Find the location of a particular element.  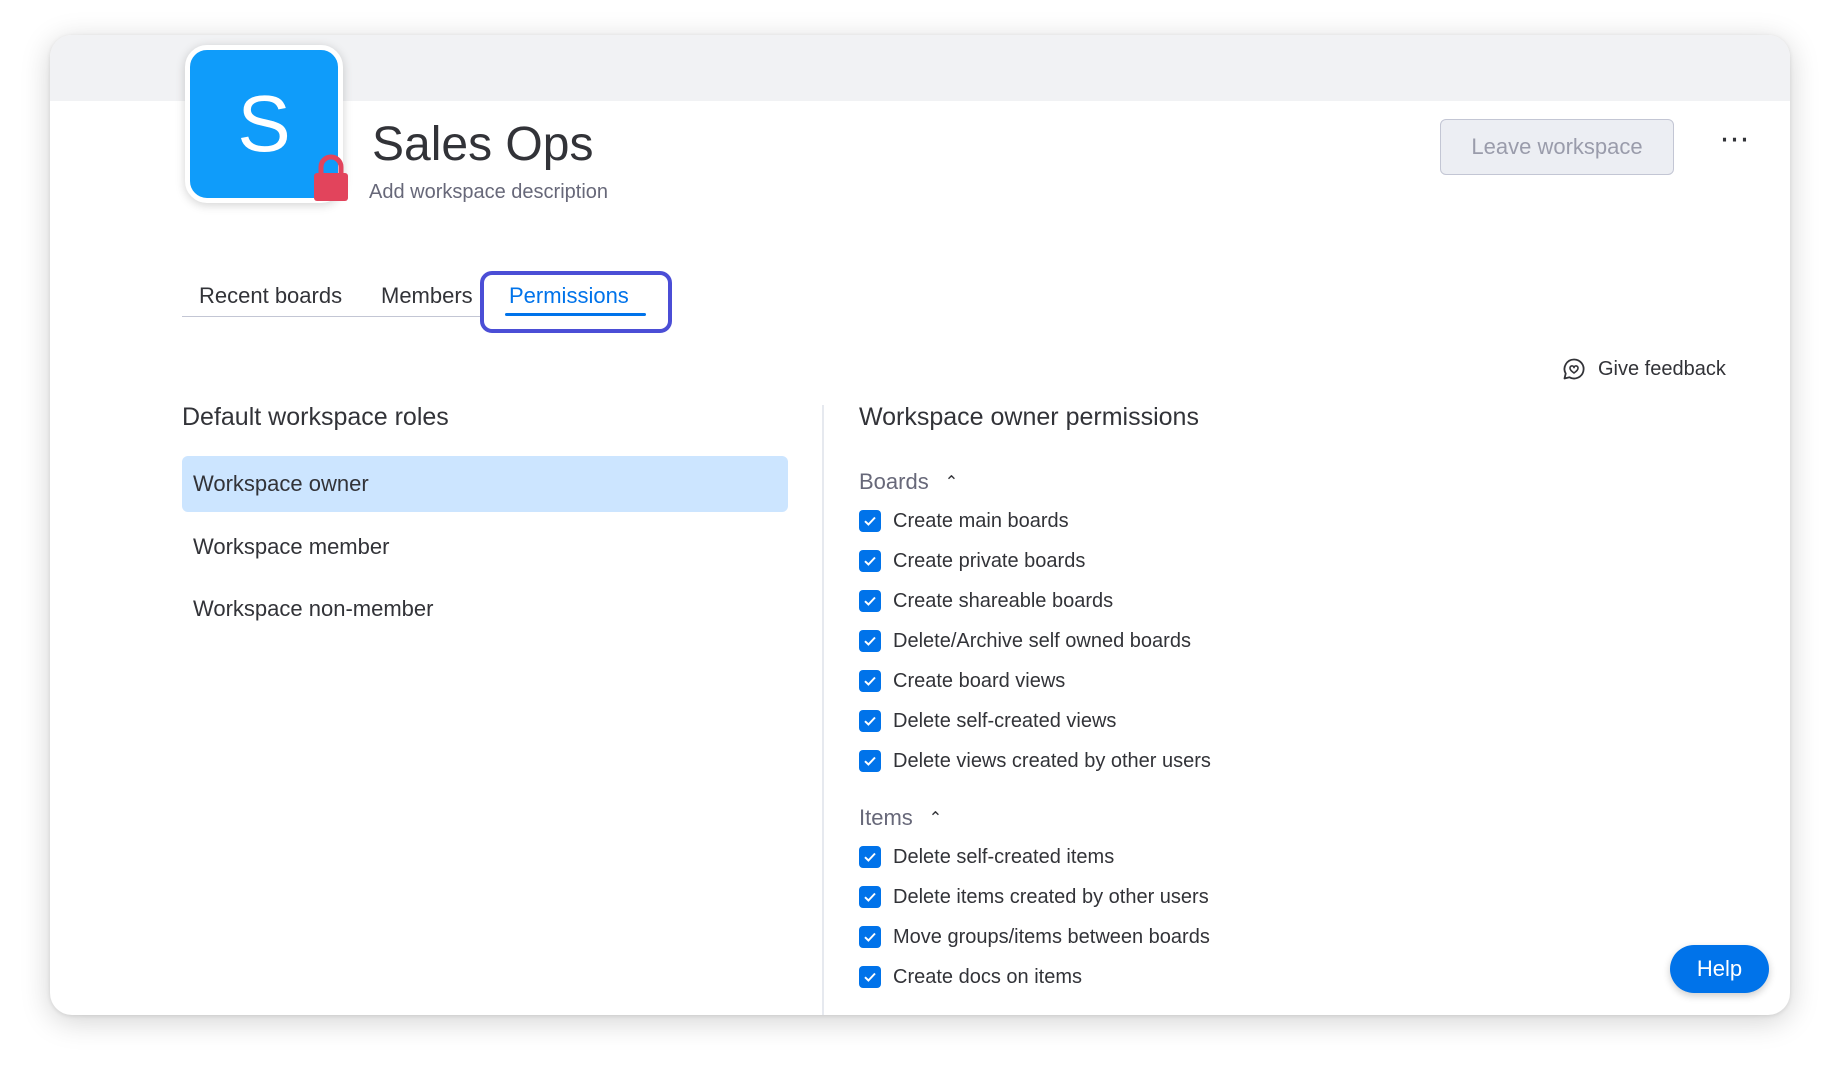

give-feedback-label: Give feedback is located at coordinates (1662, 368).